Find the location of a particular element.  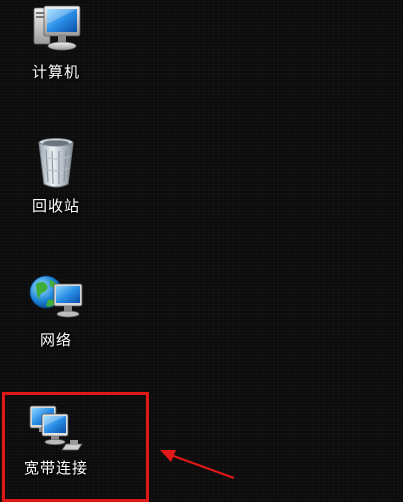

computer-icon is located at coordinates (57, 28).